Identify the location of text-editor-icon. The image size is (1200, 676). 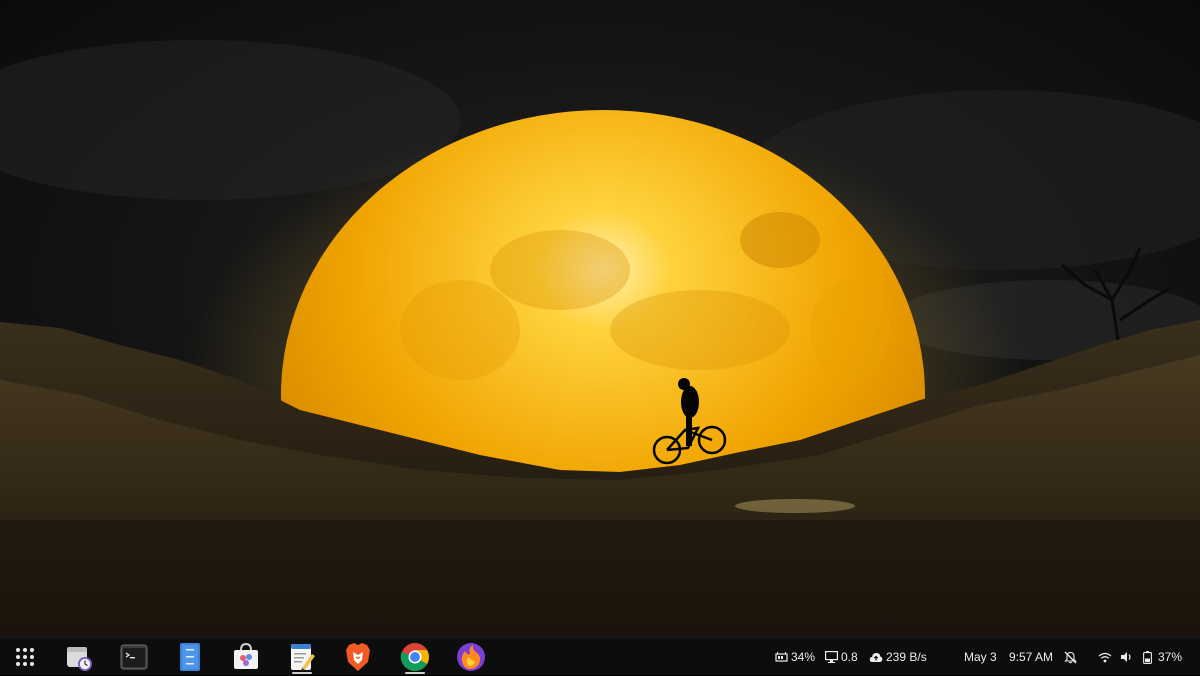
(302, 657).